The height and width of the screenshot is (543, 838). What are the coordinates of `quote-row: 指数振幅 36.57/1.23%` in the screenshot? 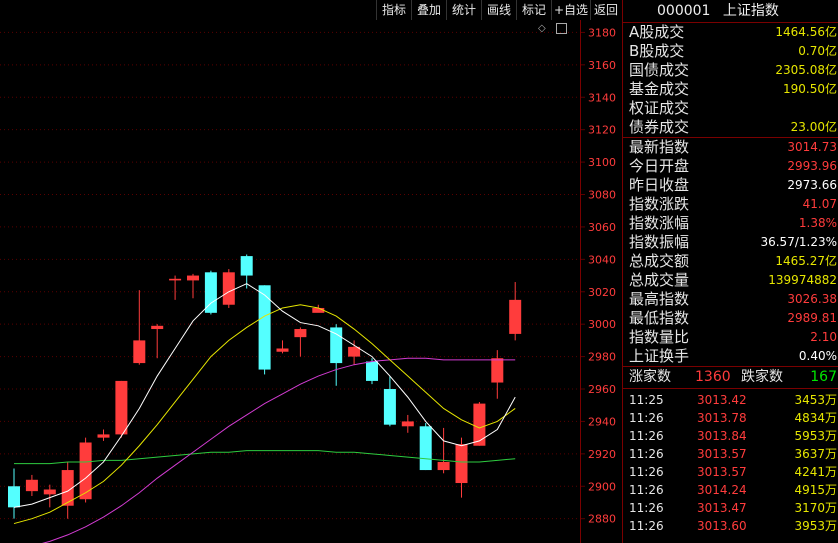 It's located at (730, 242).